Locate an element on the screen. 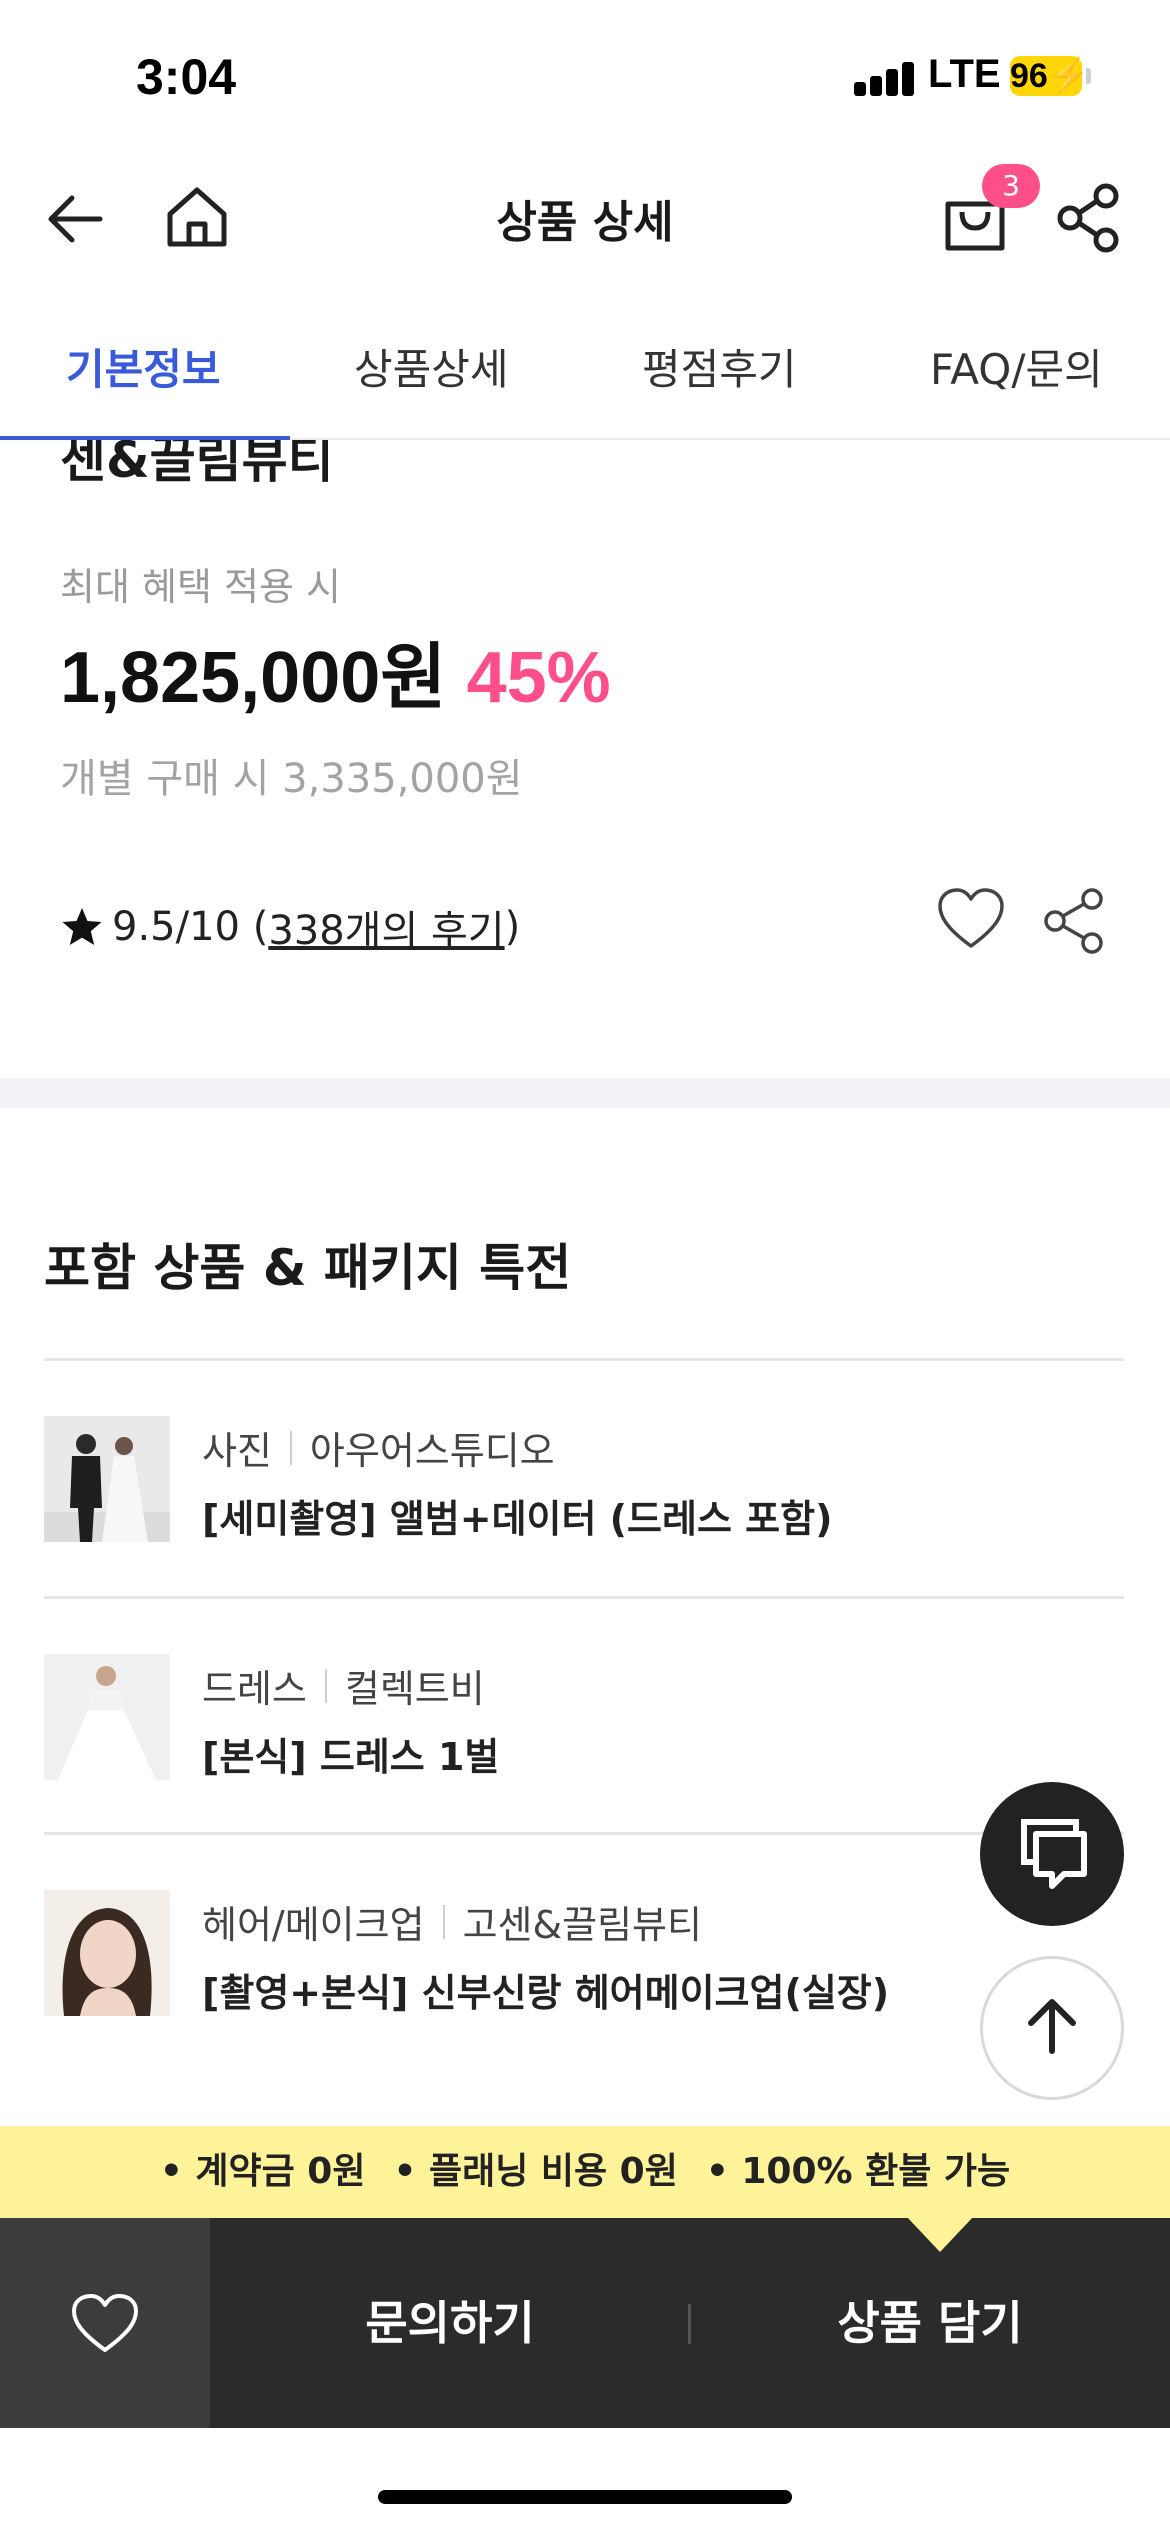 The image size is (1170, 2532). rating-close: ) is located at coordinates (512, 927).